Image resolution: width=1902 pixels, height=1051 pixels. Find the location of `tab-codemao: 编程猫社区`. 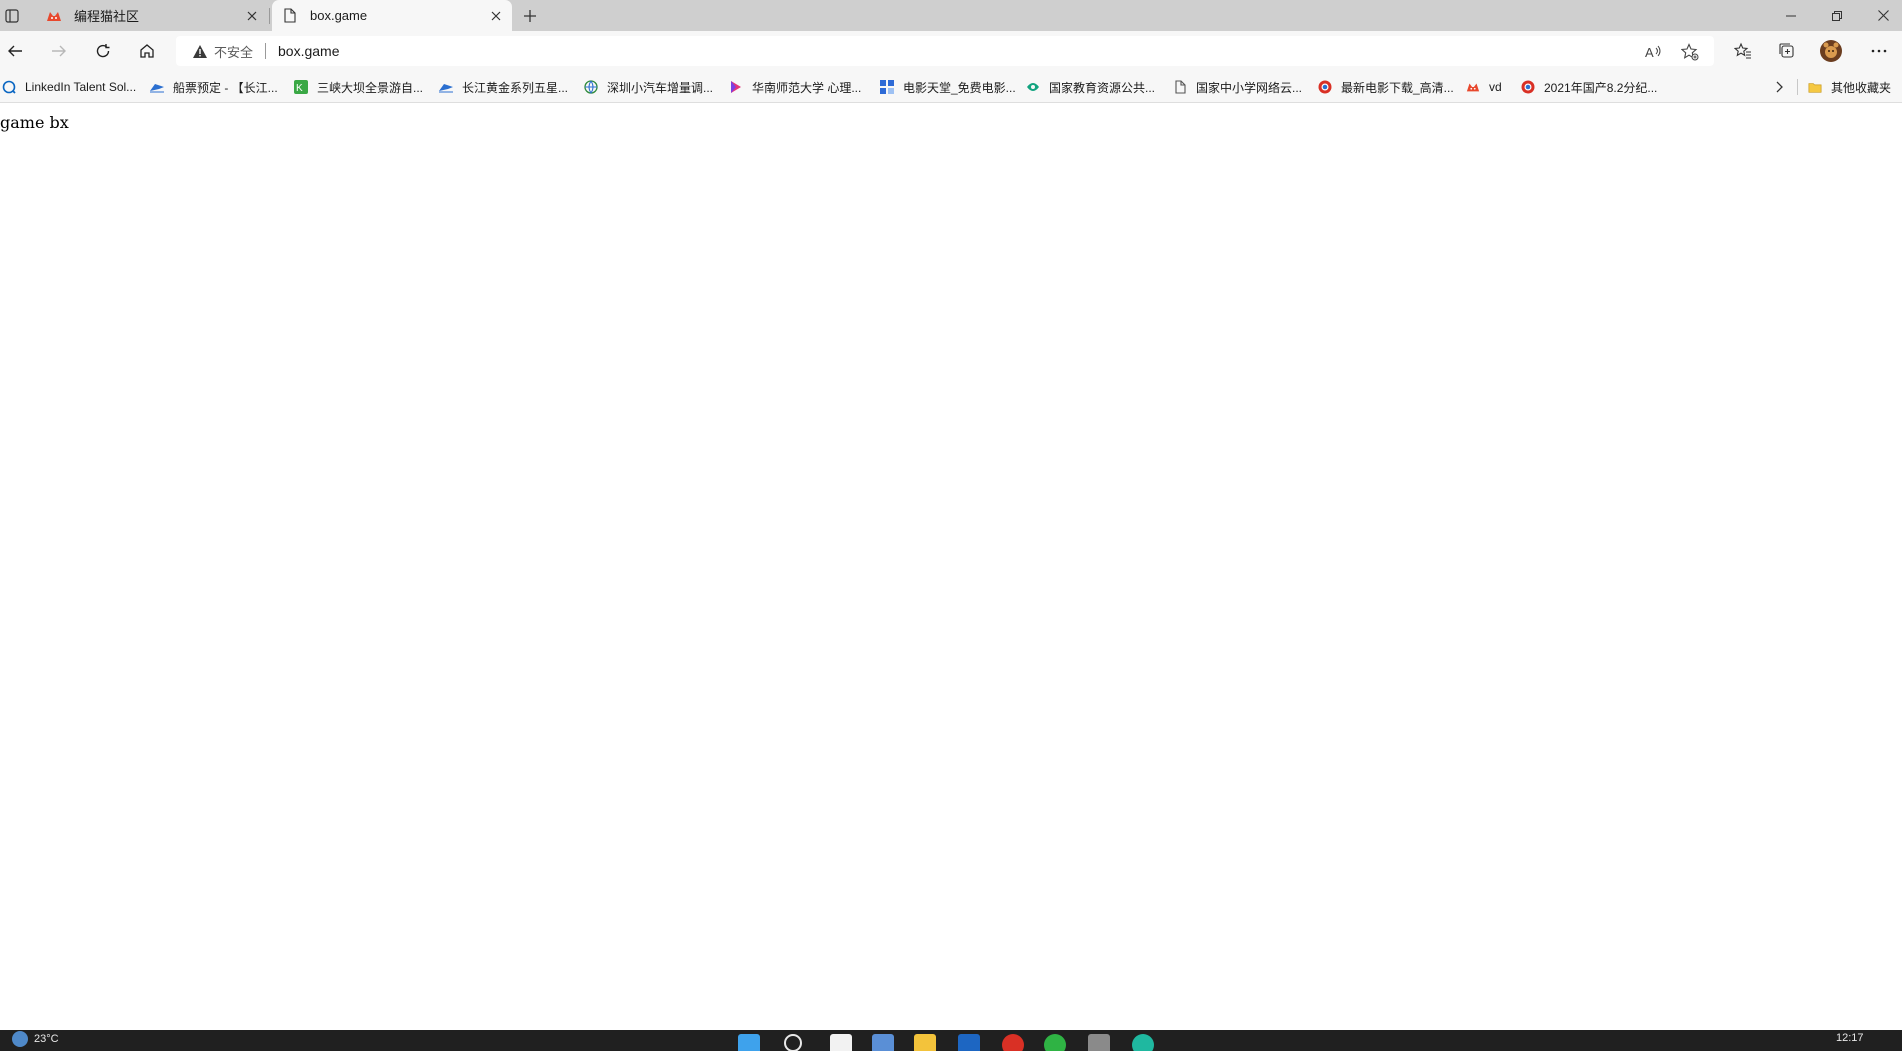

tab-codemao: 编程猫社区 is located at coordinates (152, 15).